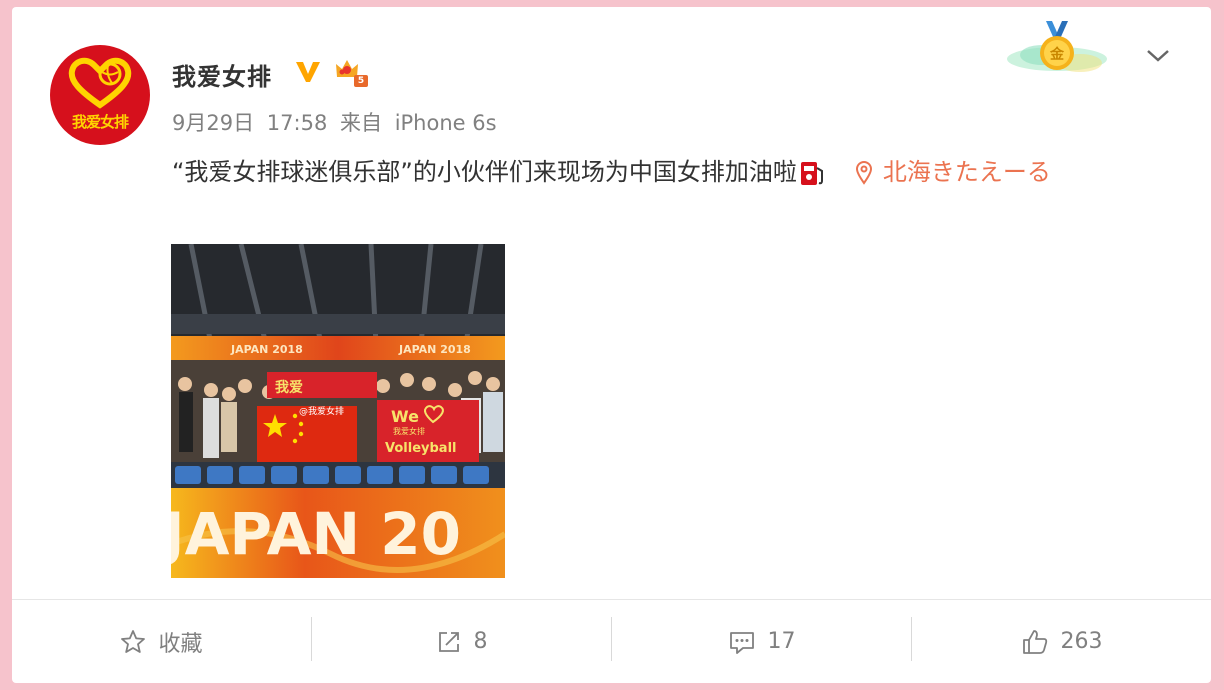  I want to click on user-name: 我爱女排, so click(222, 74).